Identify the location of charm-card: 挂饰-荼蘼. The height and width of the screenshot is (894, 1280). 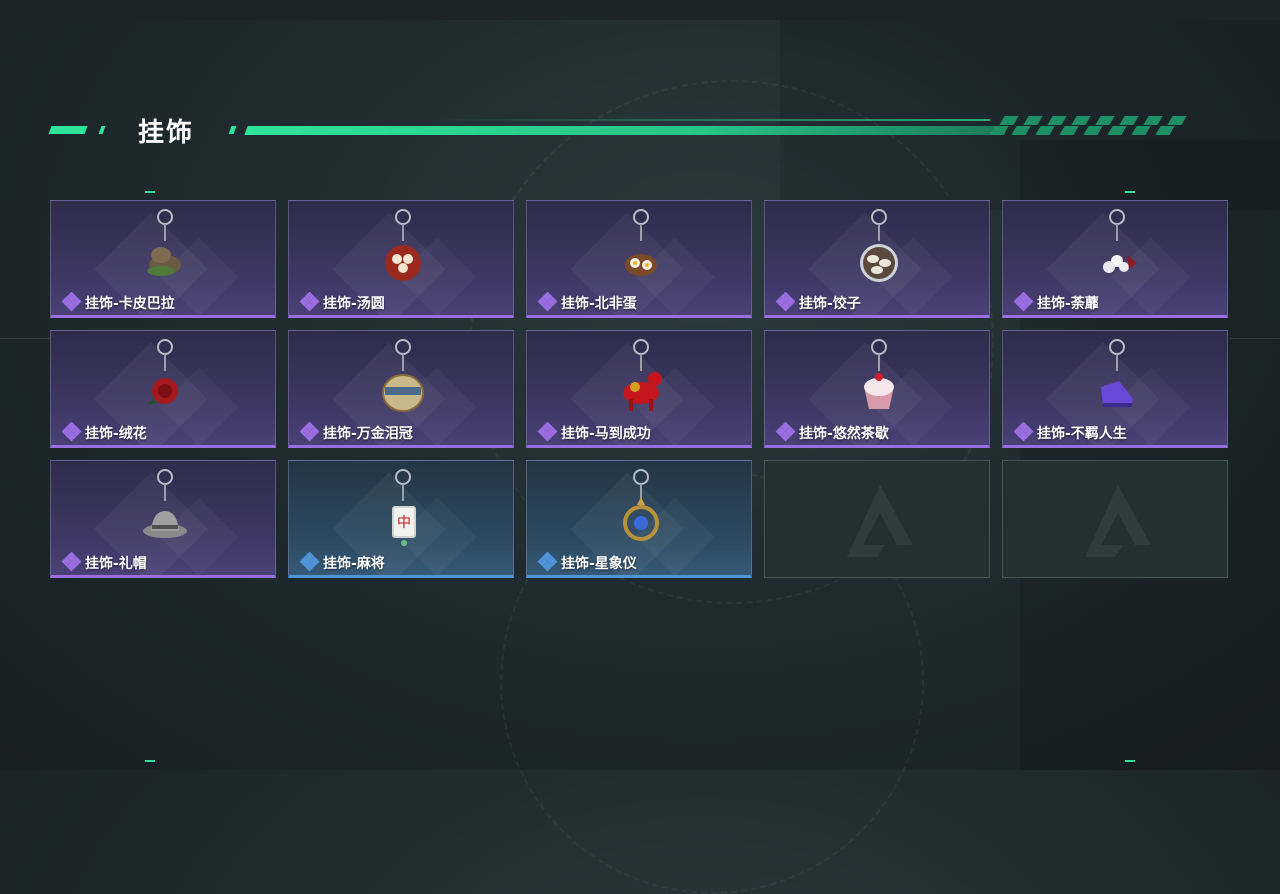
(1115, 259).